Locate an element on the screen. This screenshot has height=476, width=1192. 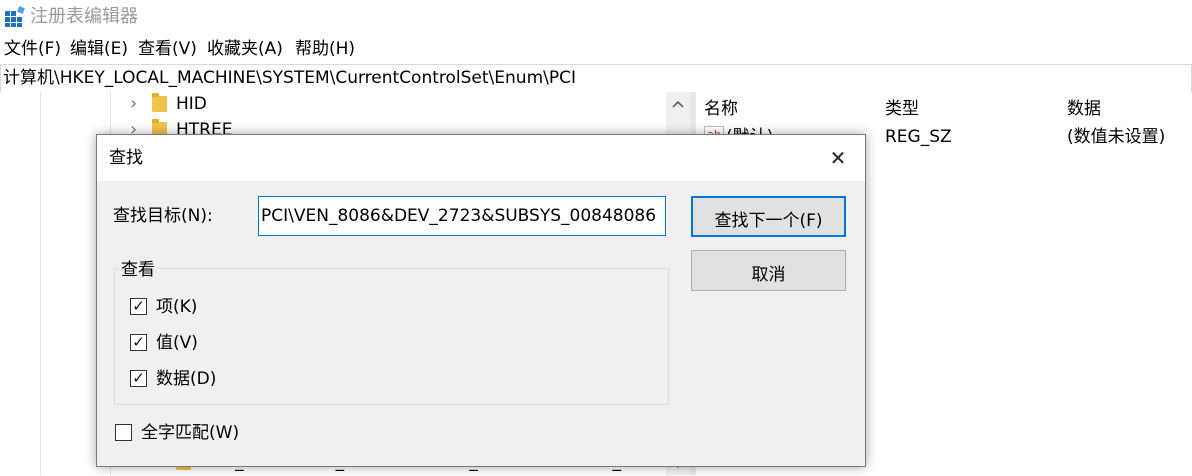
menu-help: 帮助(H) is located at coordinates (325, 49).